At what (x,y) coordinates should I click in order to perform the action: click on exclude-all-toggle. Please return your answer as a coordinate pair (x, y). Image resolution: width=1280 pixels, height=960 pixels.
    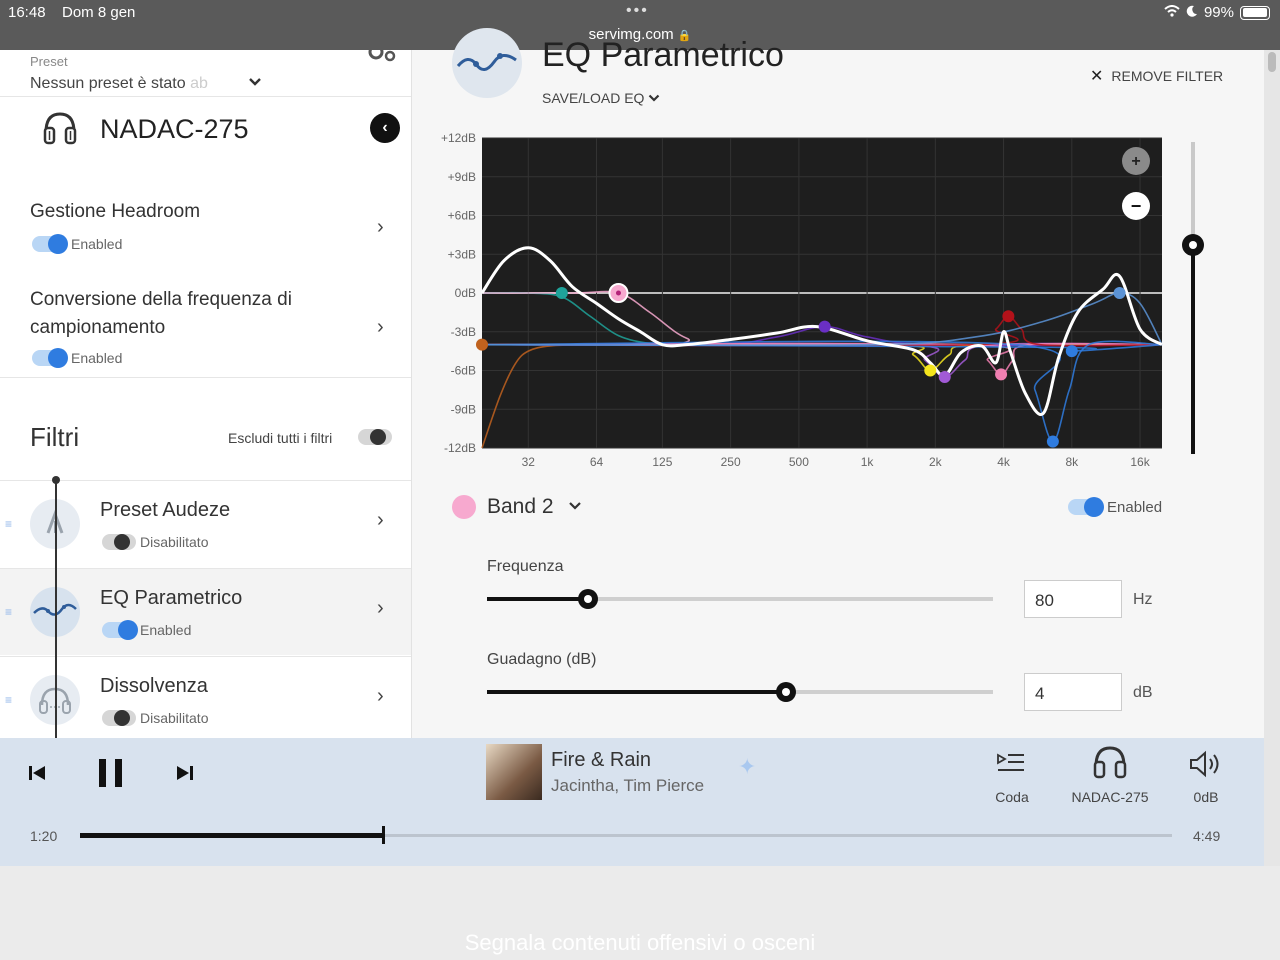
    Looking at the image, I should click on (375, 437).